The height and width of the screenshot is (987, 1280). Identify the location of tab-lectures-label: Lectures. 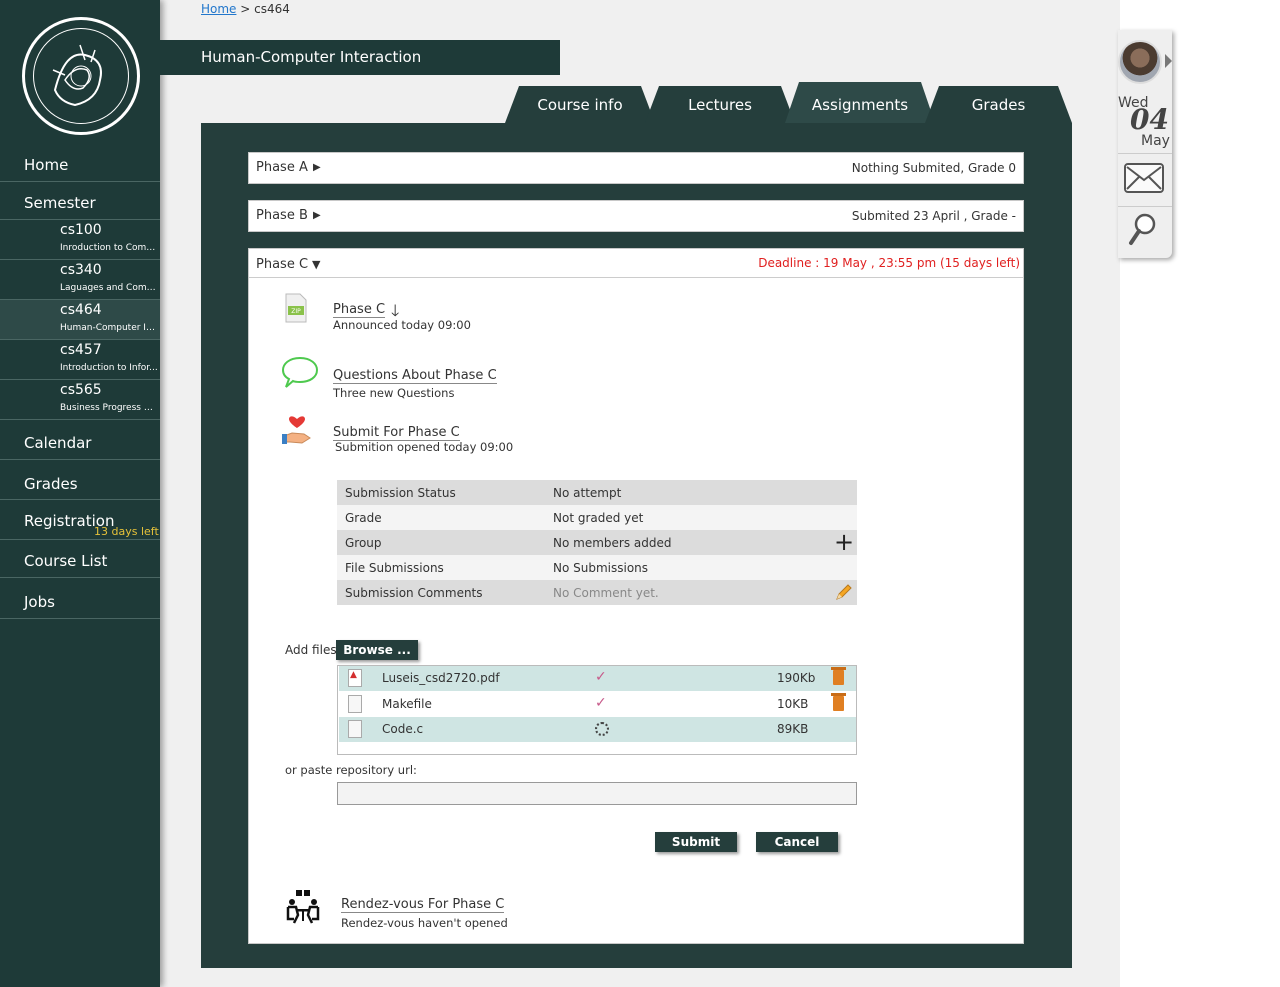
(720, 105).